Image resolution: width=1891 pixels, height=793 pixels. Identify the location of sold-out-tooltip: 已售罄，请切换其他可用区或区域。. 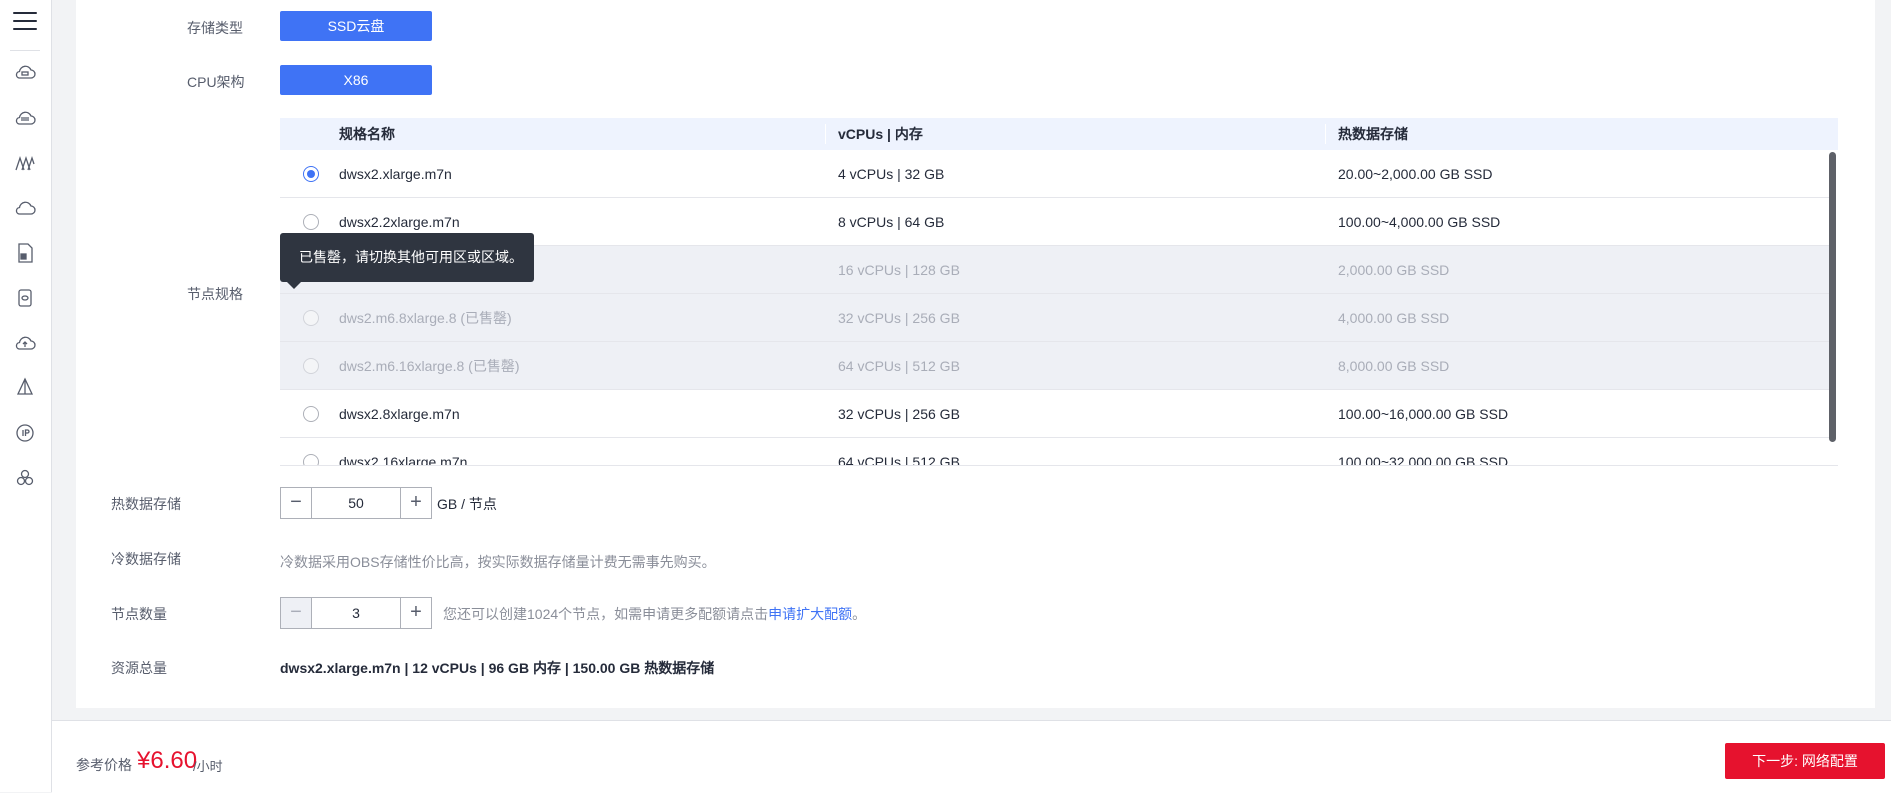
(407, 261).